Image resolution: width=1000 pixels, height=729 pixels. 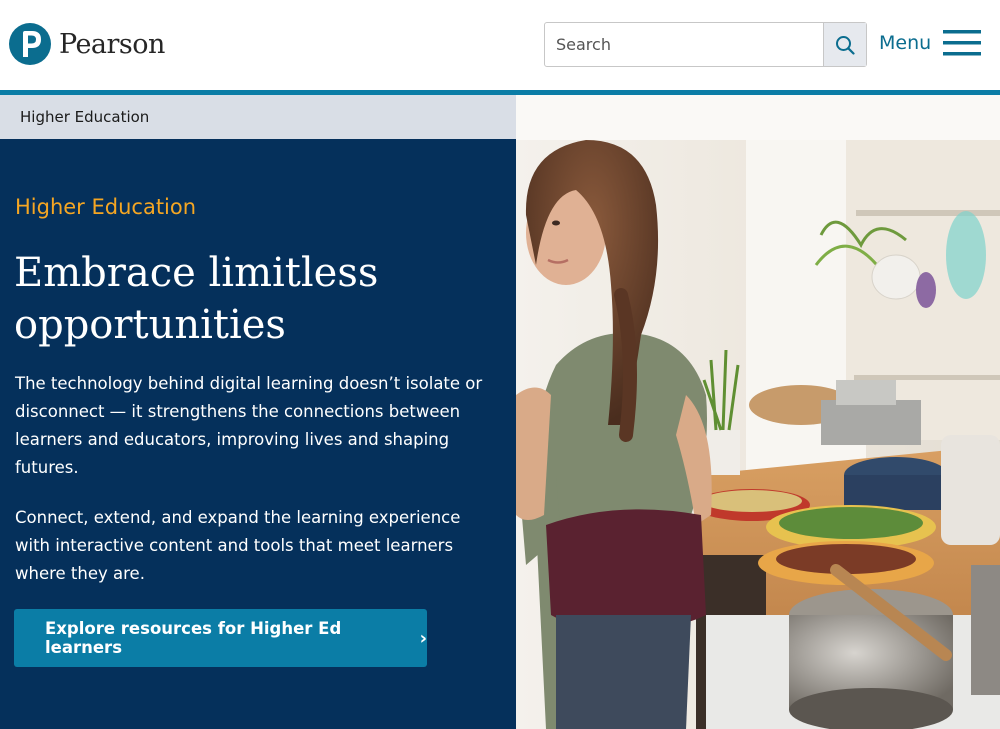 What do you see at coordinates (193, 638) in the screenshot?
I see `cta-label: Explore resources for Higher Ed learners` at bounding box center [193, 638].